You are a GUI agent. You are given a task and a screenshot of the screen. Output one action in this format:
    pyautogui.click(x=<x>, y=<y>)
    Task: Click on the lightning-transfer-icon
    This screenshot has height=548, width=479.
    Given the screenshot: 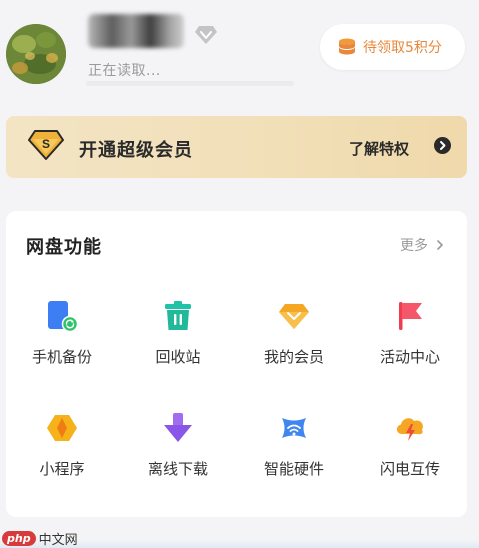 What is the action you would take?
    pyautogui.click(x=409, y=429)
    